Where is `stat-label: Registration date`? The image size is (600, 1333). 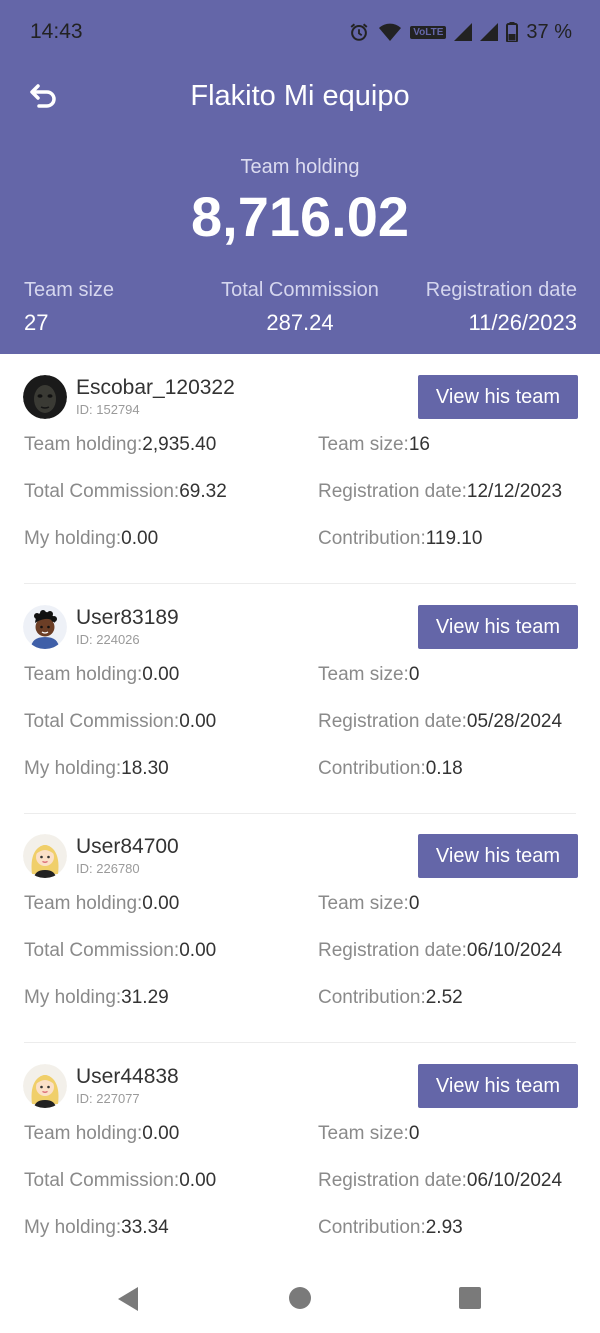 stat-label: Registration date is located at coordinates (501, 290).